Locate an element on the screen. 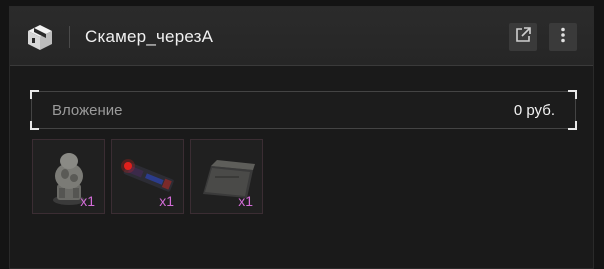  more-options-button is located at coordinates (563, 37).